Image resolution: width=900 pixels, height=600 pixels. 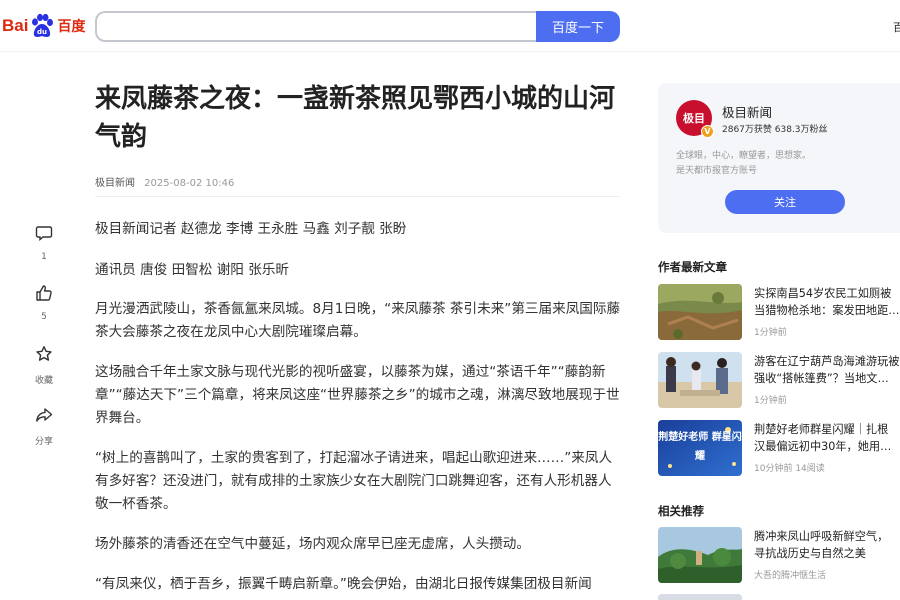 What do you see at coordinates (821, 429) in the screenshot?
I see `news-title-line1: 荆楚好老师群星闪耀｜扎根` at bounding box center [821, 429].